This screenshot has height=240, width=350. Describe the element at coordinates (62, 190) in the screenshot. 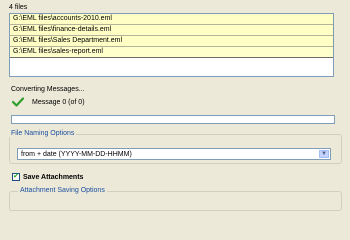

I see `attachment-saving-options-legend: Attachment Saving Options` at that location.